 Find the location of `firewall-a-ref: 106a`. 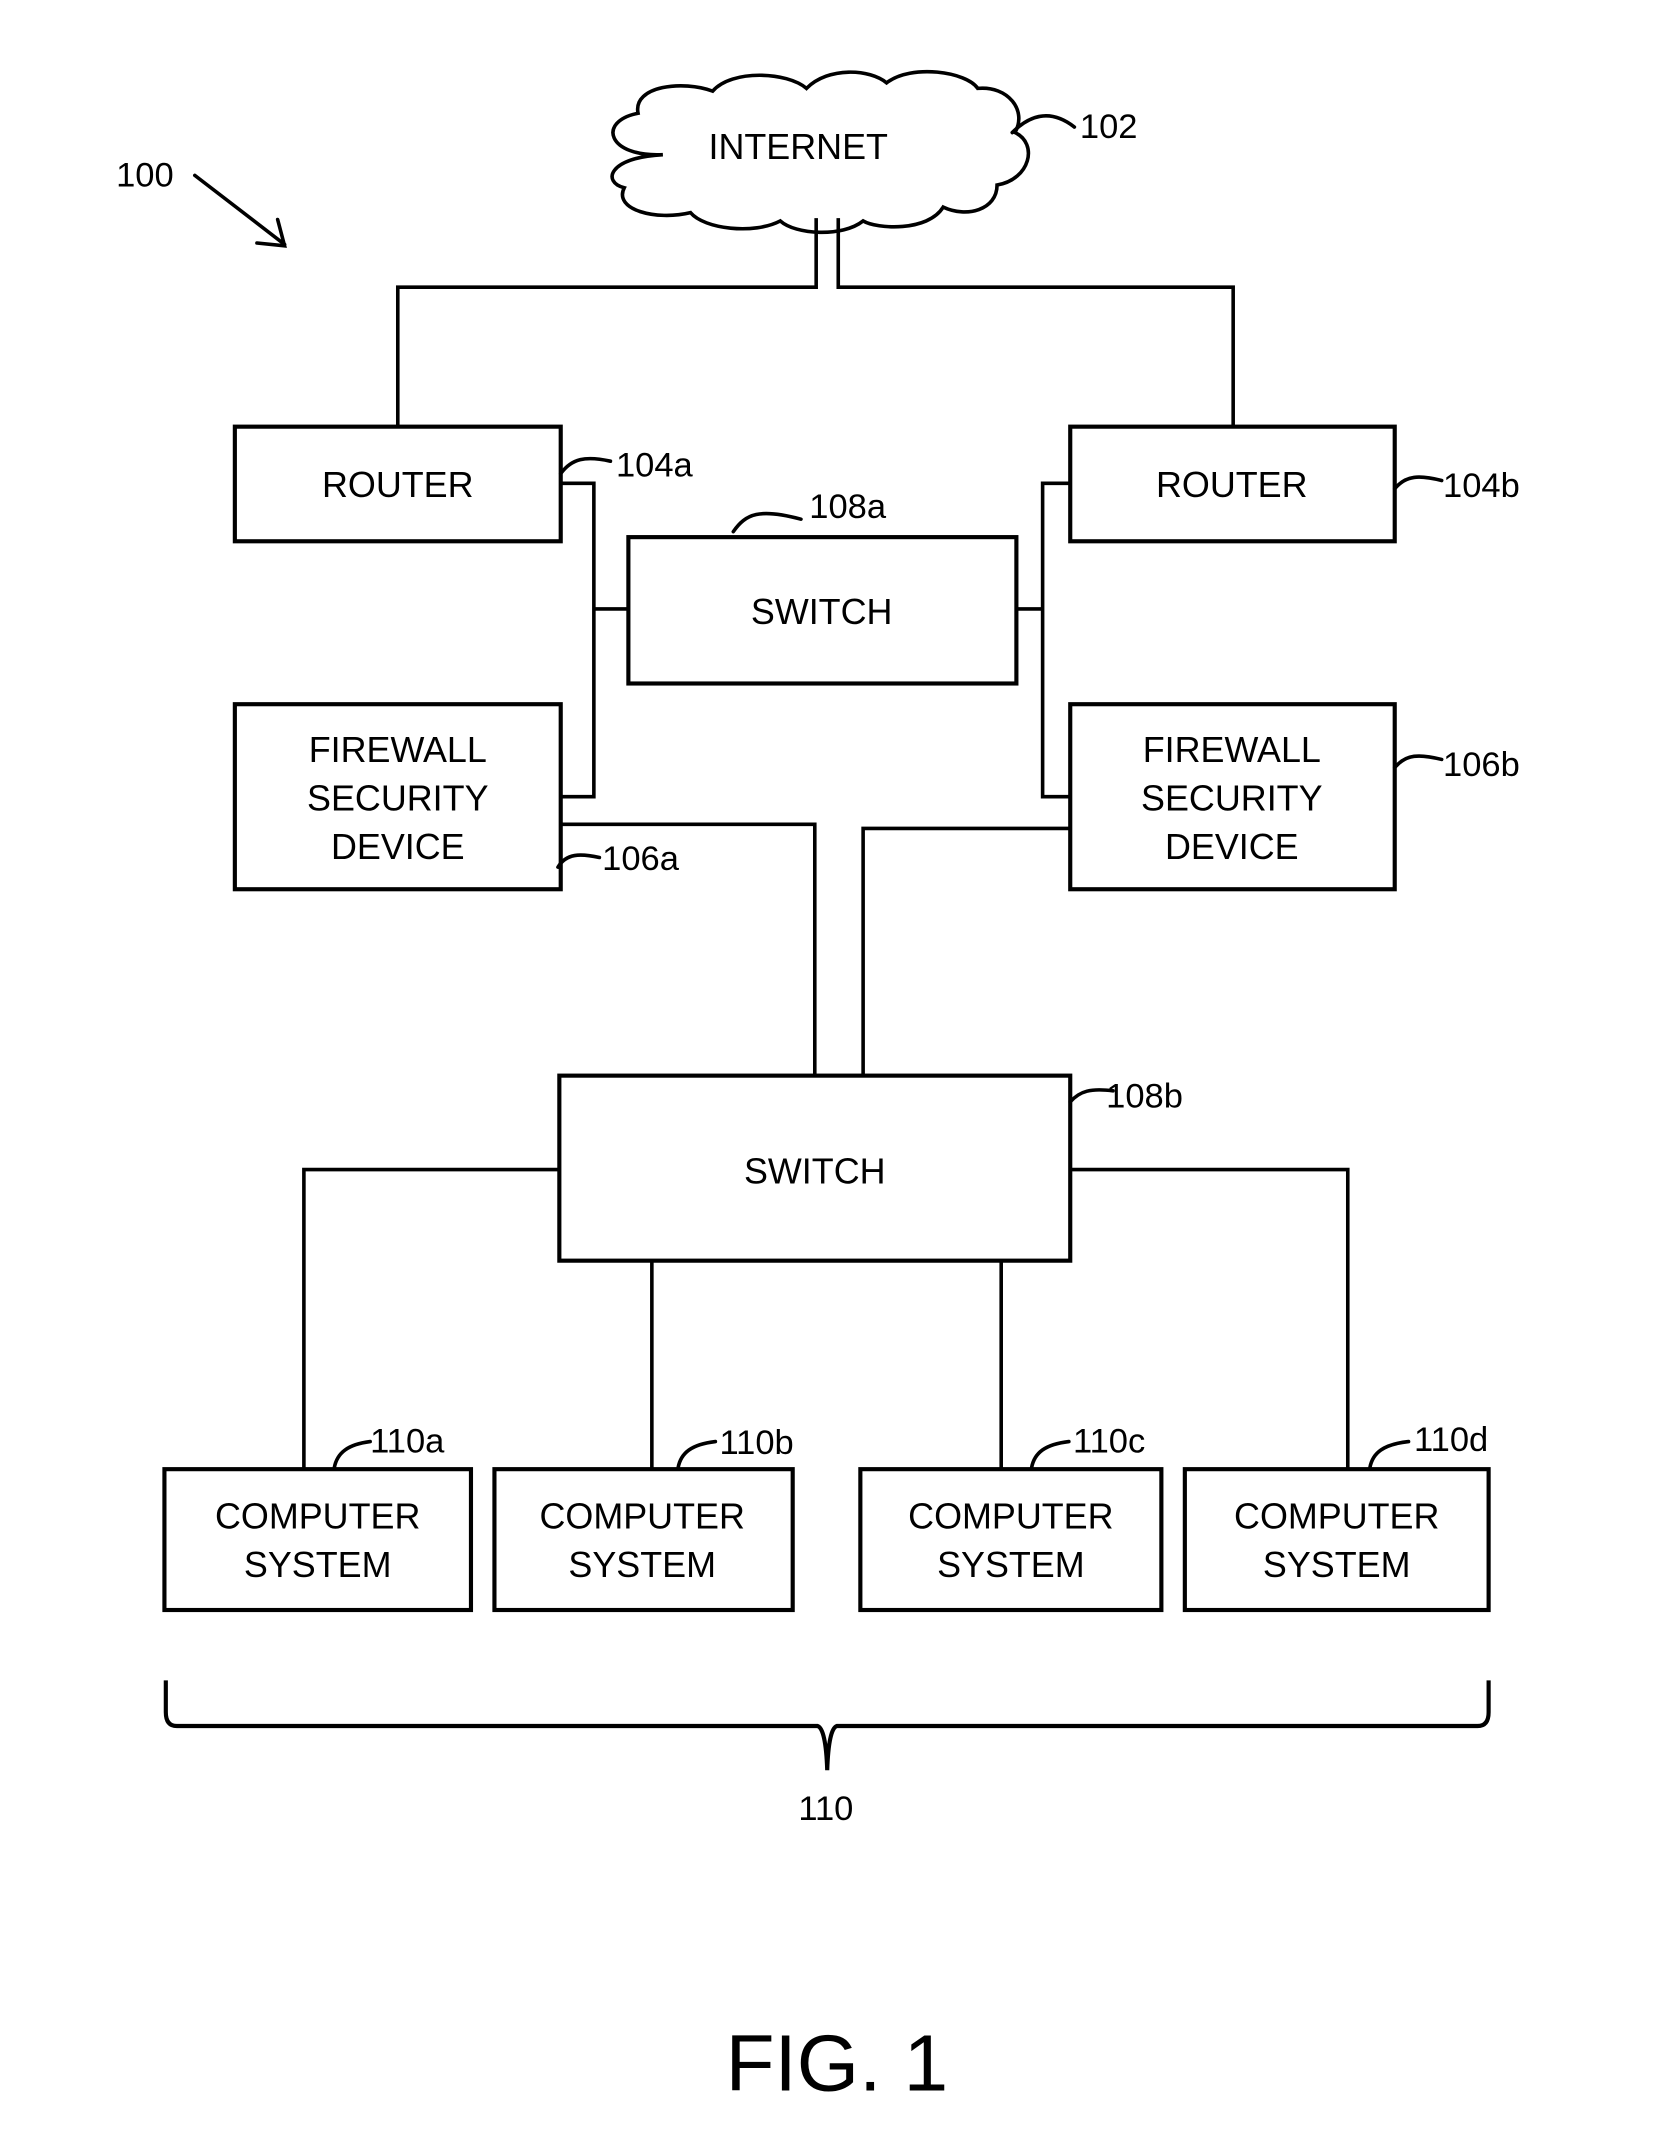

firewall-a-ref: 106a is located at coordinates (641, 859).